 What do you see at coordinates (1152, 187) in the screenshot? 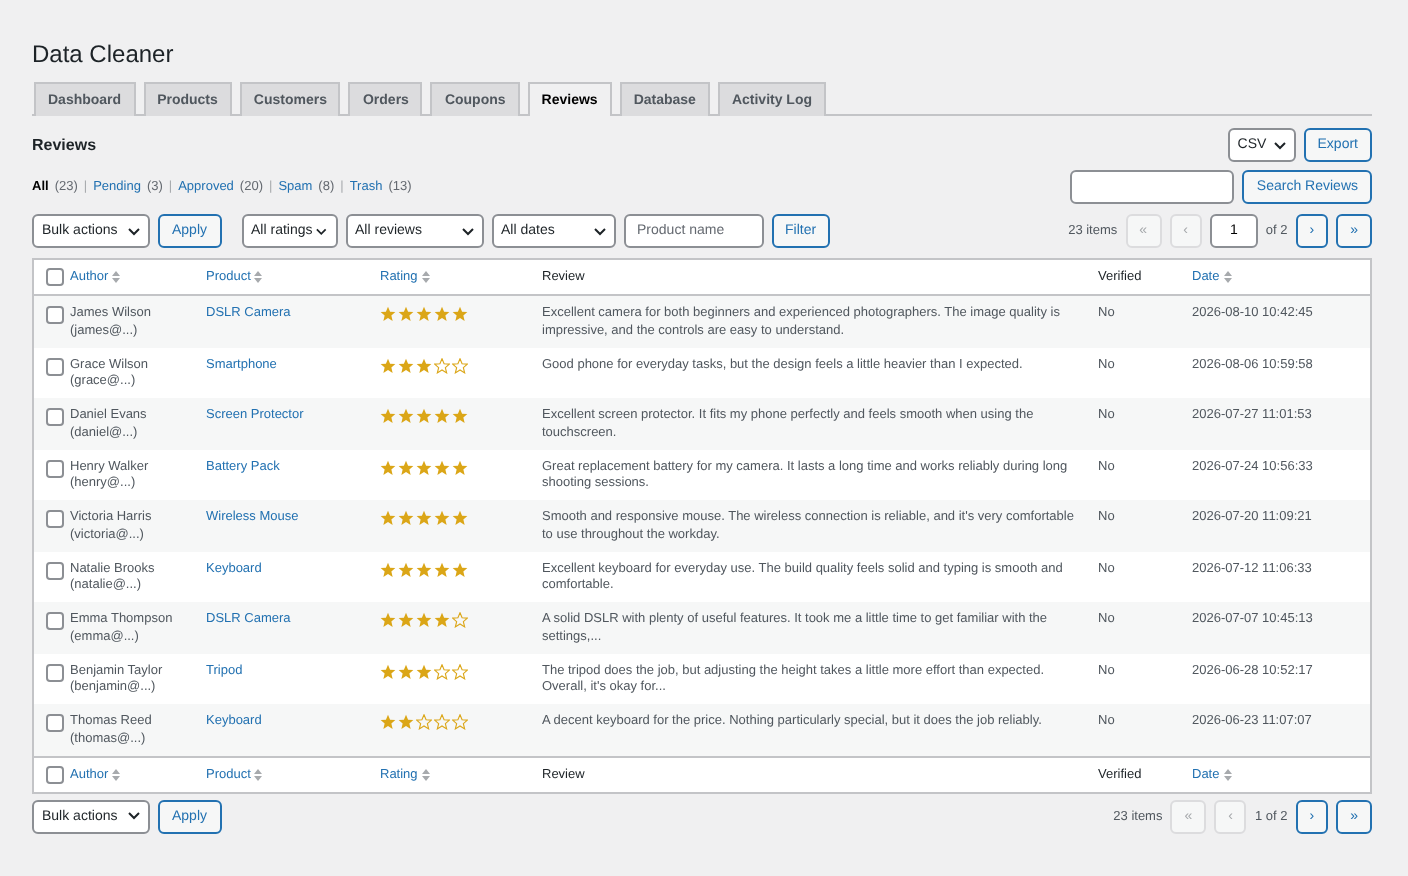
I see `search-field` at bounding box center [1152, 187].